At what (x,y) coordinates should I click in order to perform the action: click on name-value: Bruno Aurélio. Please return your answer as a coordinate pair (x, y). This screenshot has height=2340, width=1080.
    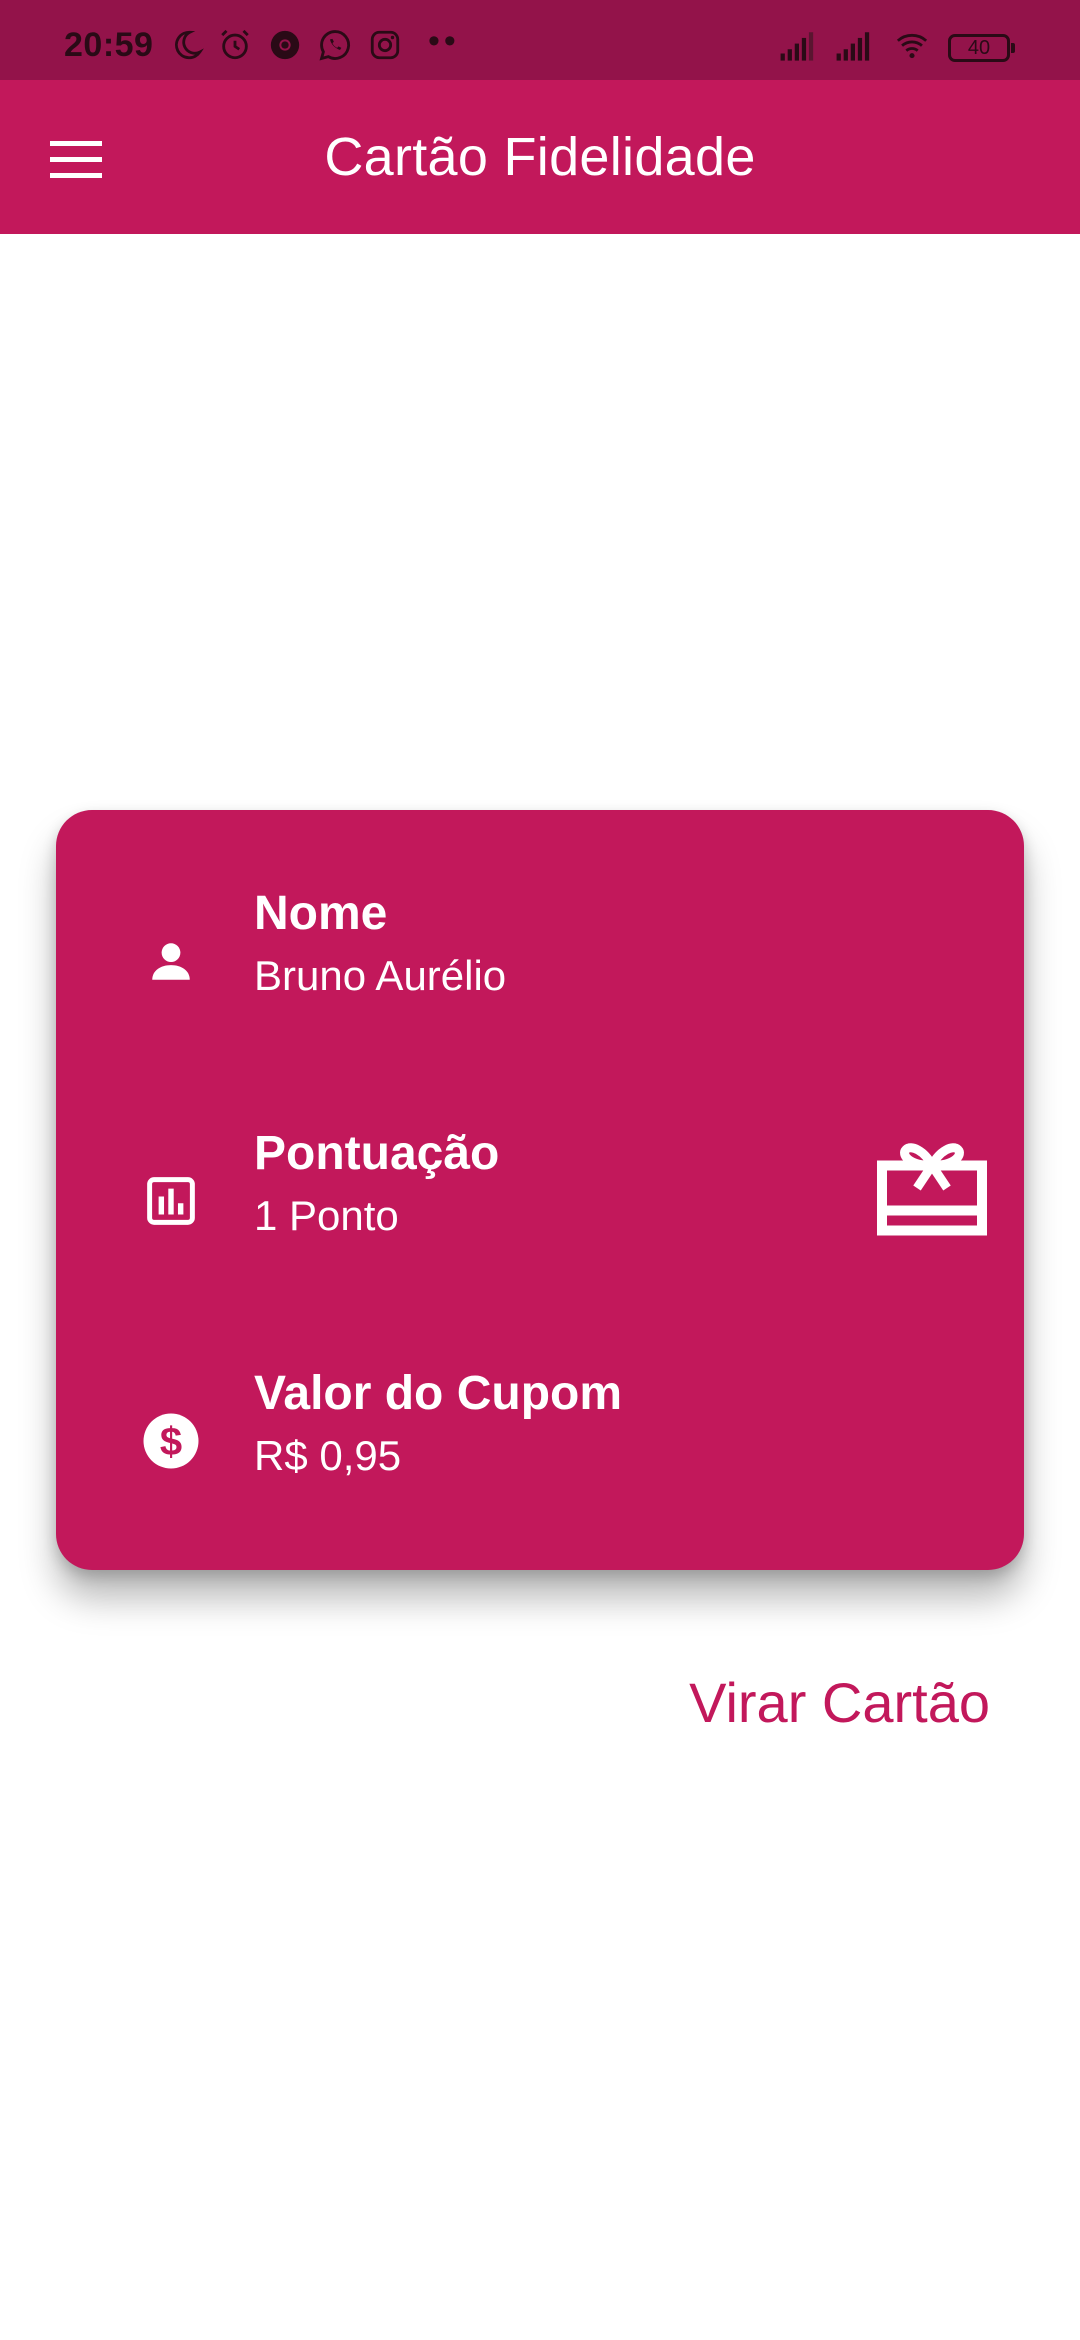
    Looking at the image, I should click on (380, 975).